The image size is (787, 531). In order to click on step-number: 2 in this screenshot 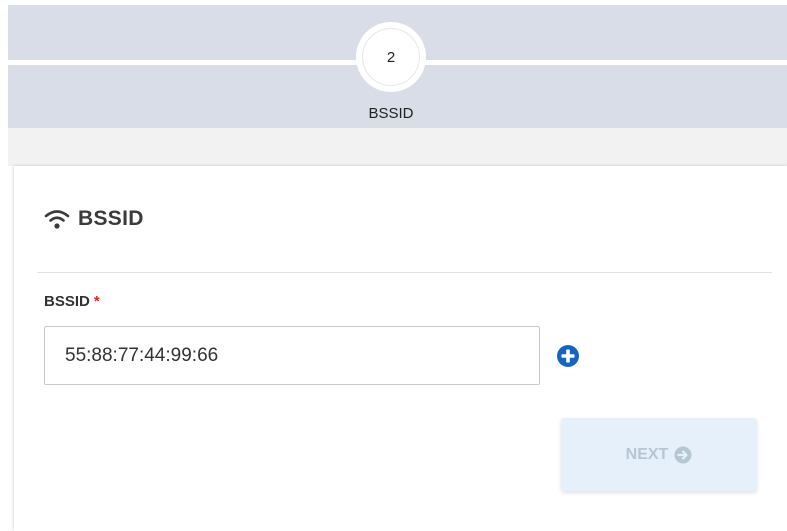, I will do `click(391, 57)`.